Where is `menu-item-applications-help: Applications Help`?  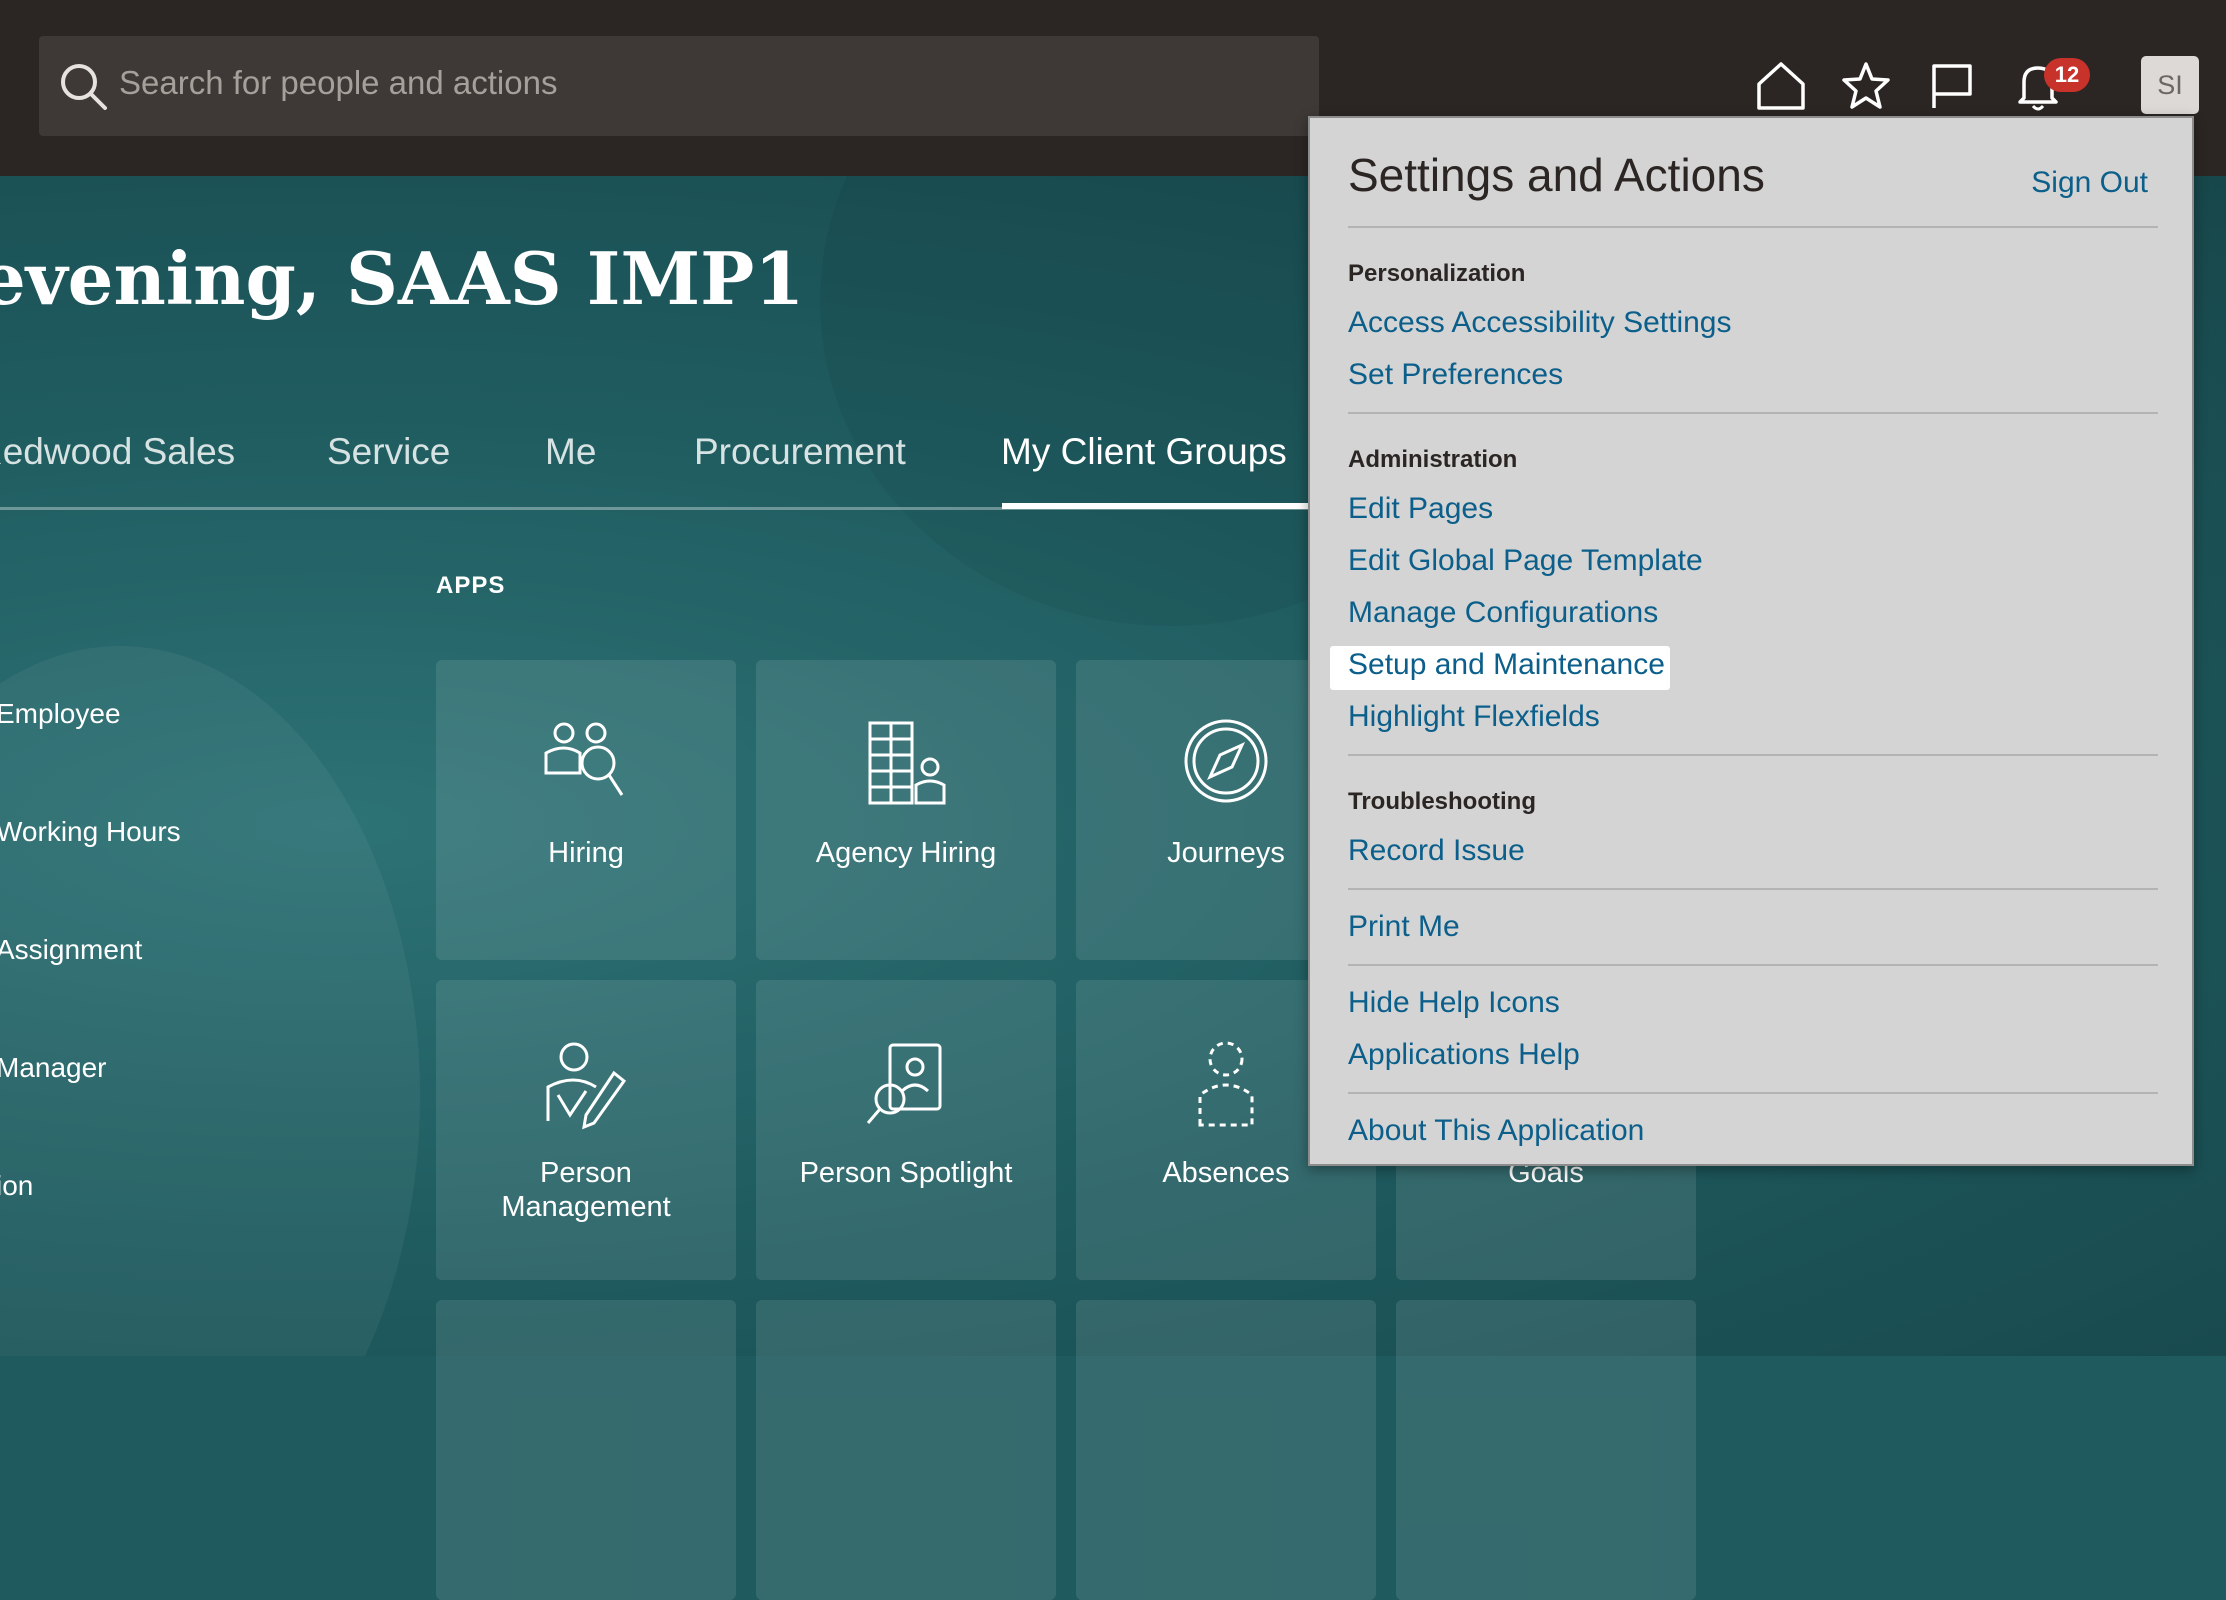
menu-item-applications-help: Applications Help is located at coordinates (1464, 1055).